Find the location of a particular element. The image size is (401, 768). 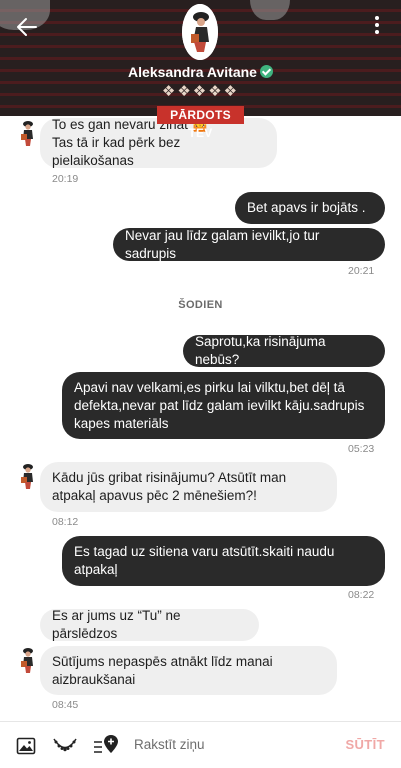

seller-name: Aleksandra Avitane is located at coordinates (200, 72).